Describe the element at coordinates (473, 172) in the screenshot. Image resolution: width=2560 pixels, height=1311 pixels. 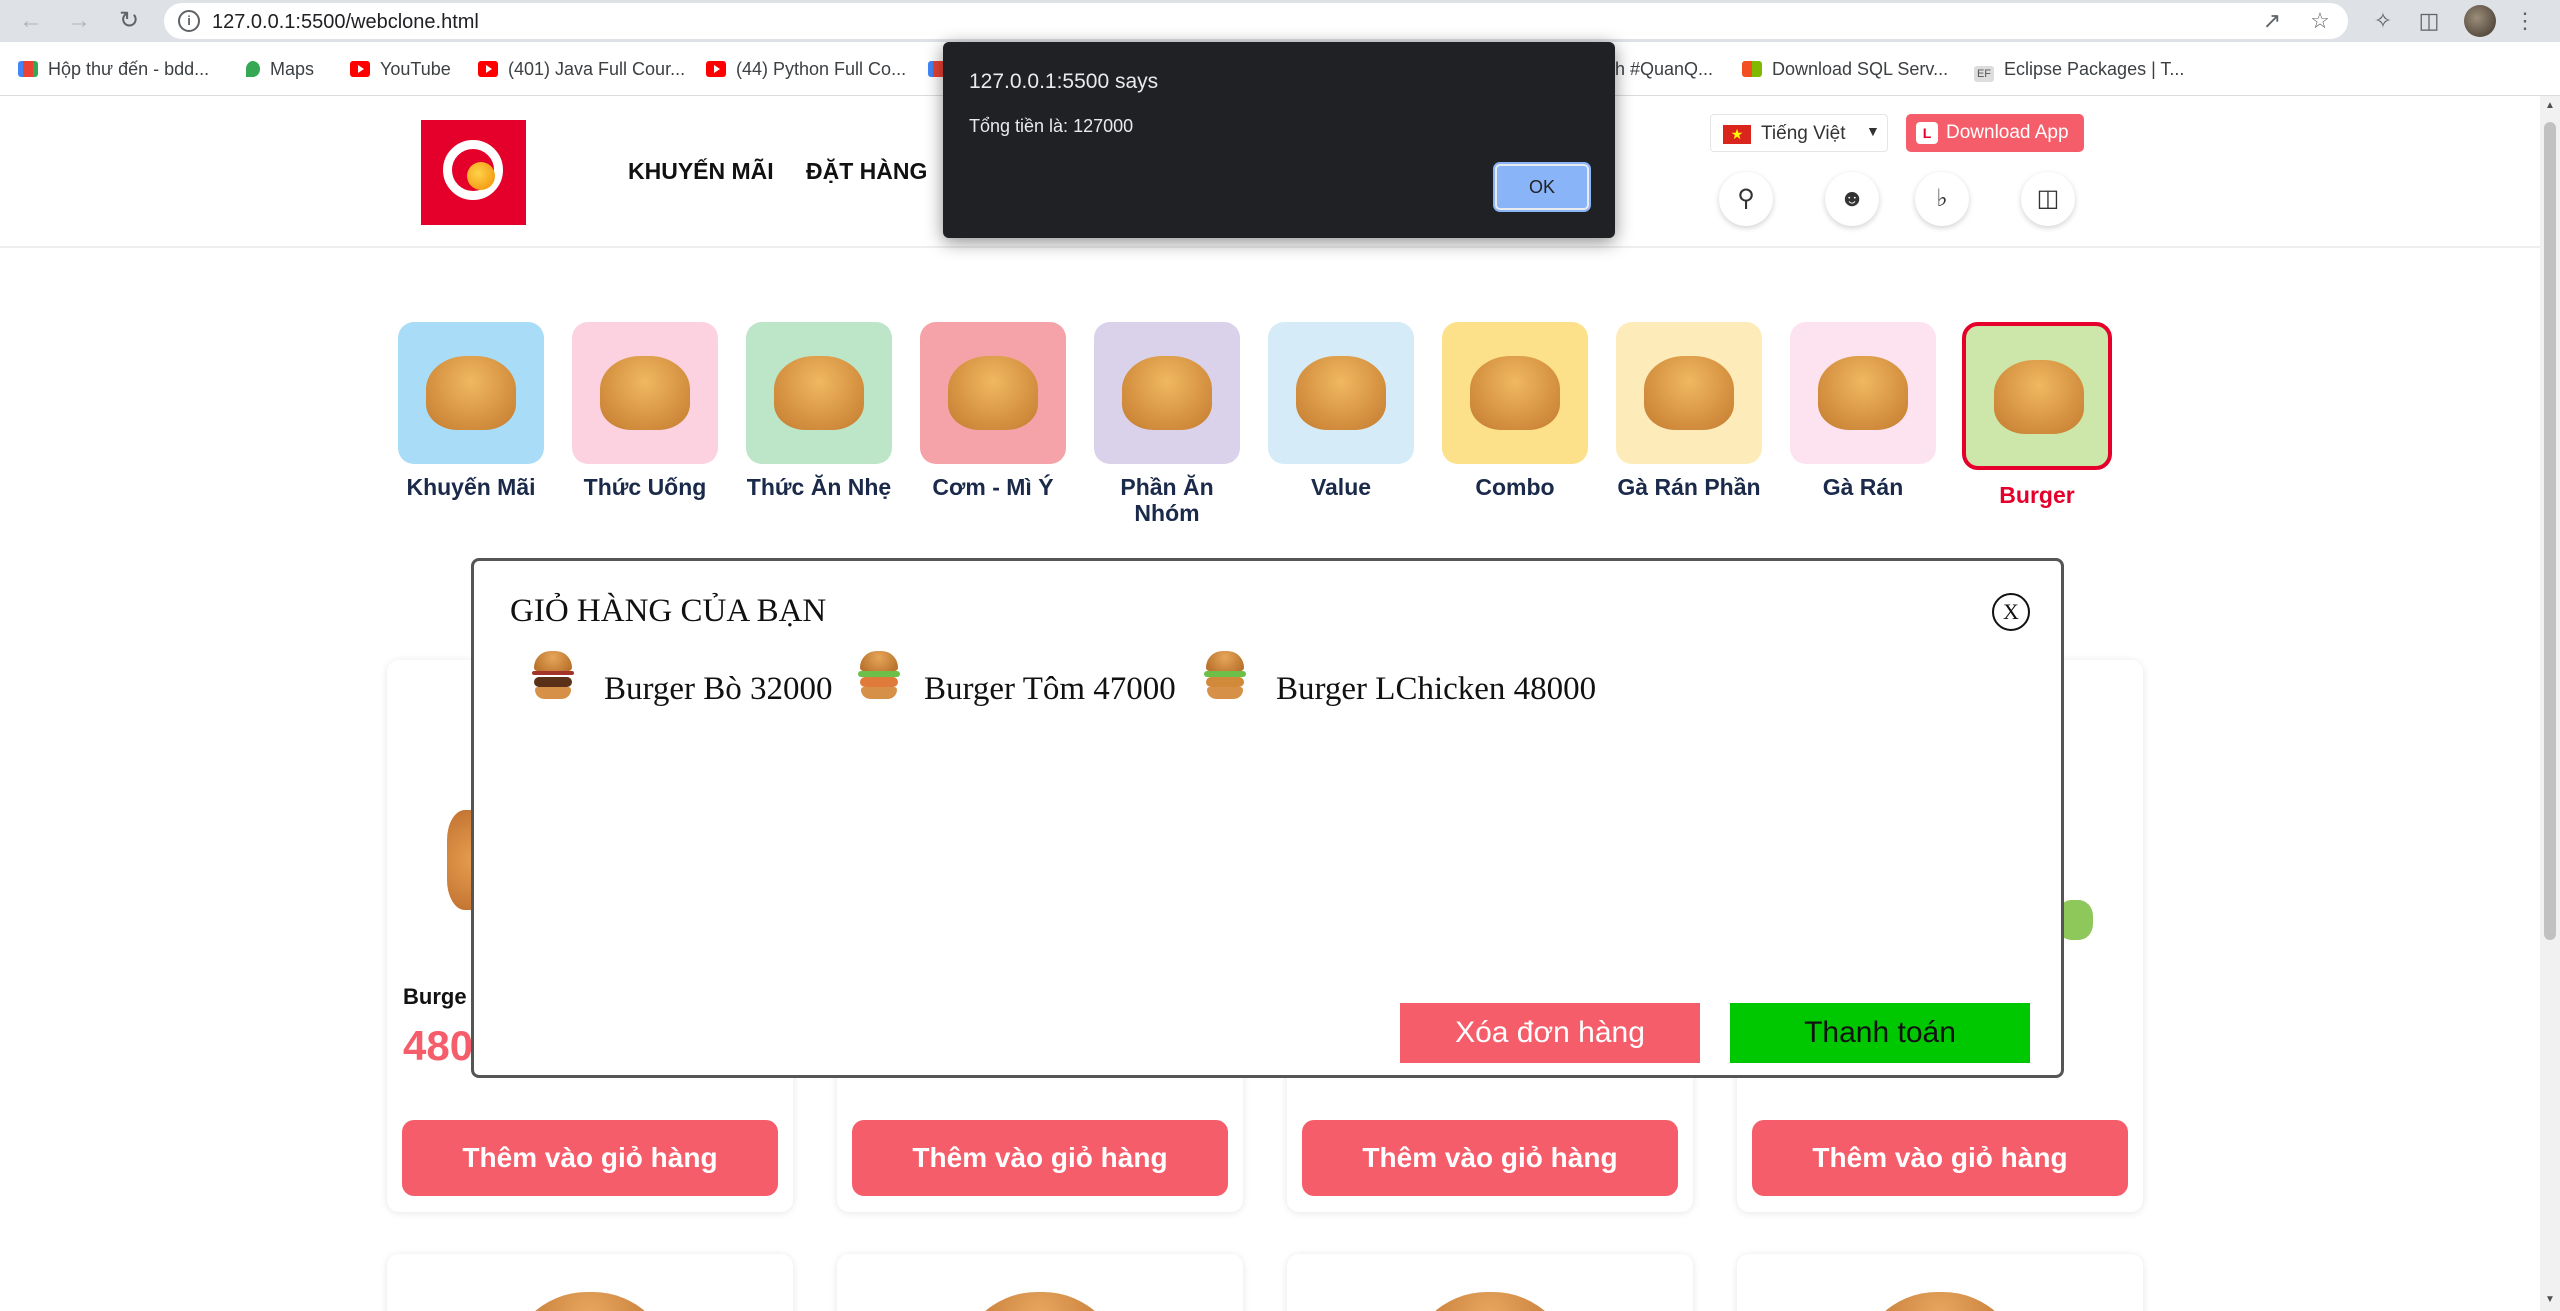
I see `brand-logo` at that location.